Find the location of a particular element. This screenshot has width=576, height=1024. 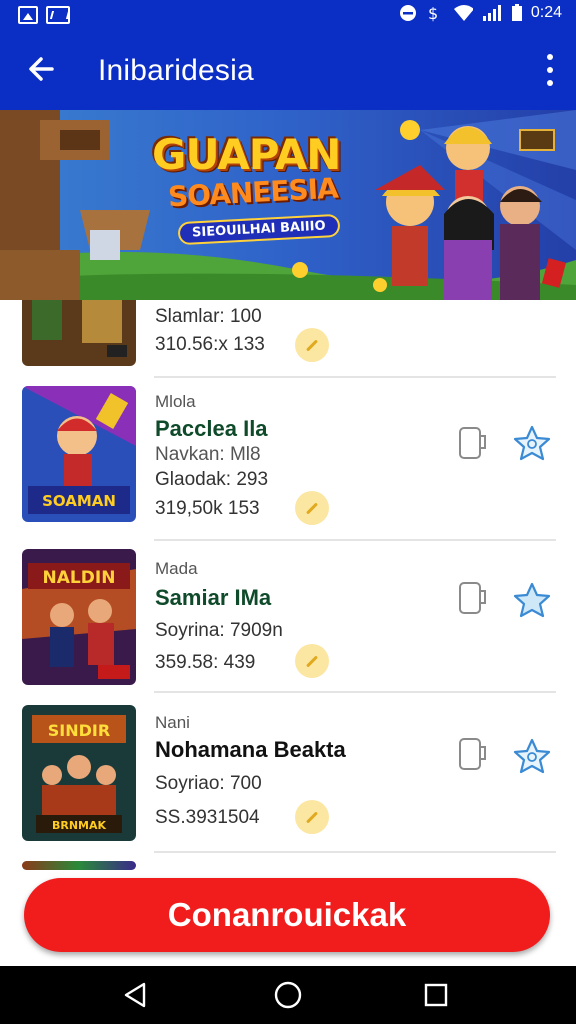

nav-back-icon is located at coordinates (135, 995).